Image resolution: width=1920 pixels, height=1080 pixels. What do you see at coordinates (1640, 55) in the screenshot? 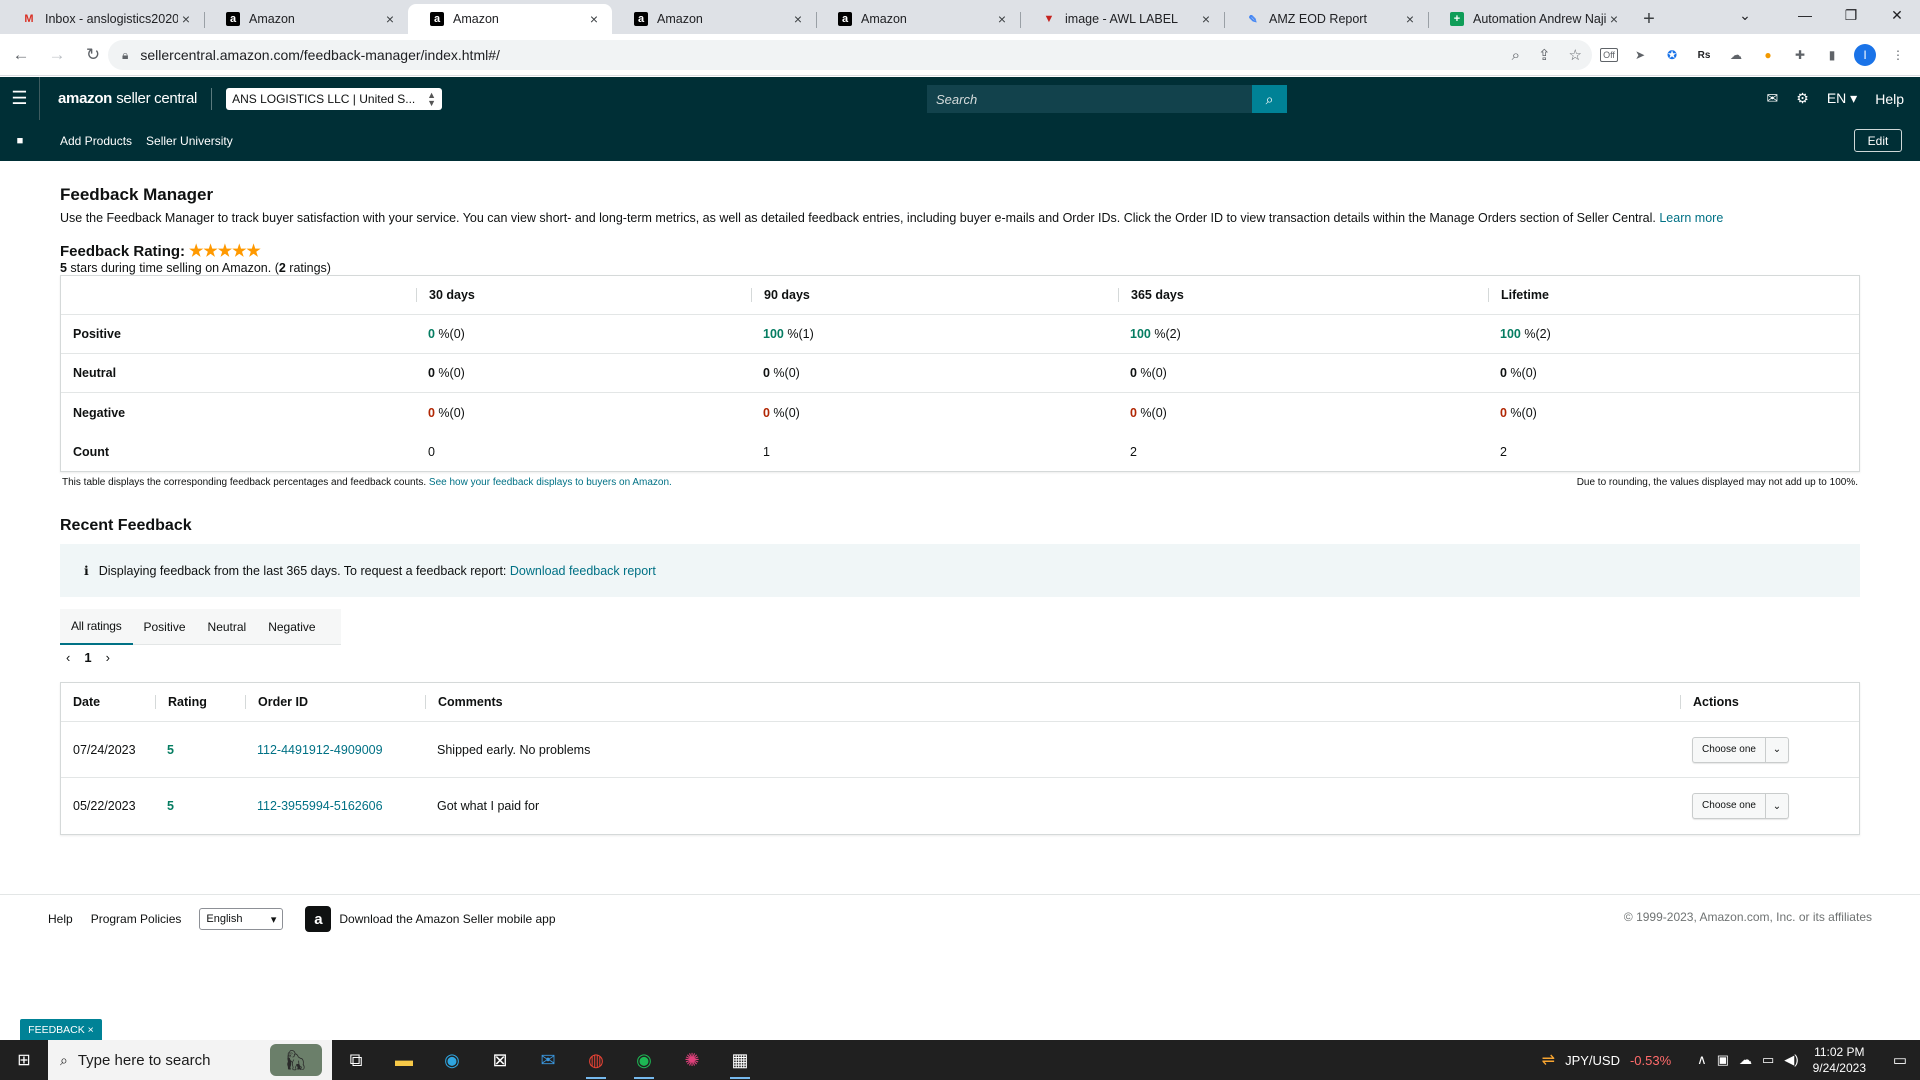
I see `extension-arrow-icon: ➤` at bounding box center [1640, 55].